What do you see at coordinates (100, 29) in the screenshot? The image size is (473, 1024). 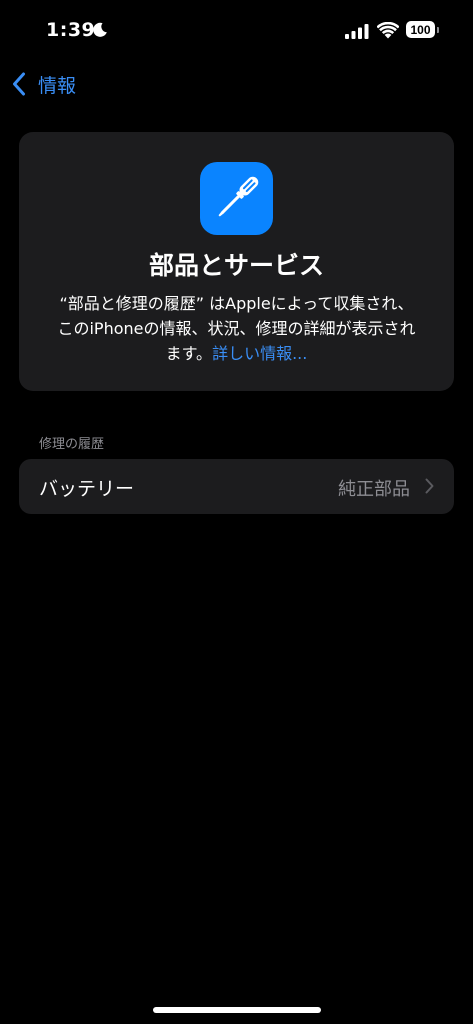 I see `moon-icon` at bounding box center [100, 29].